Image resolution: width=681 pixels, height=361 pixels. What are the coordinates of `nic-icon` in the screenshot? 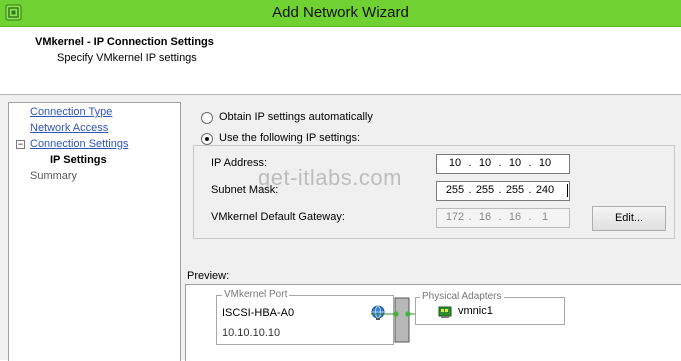 It's located at (445, 312).